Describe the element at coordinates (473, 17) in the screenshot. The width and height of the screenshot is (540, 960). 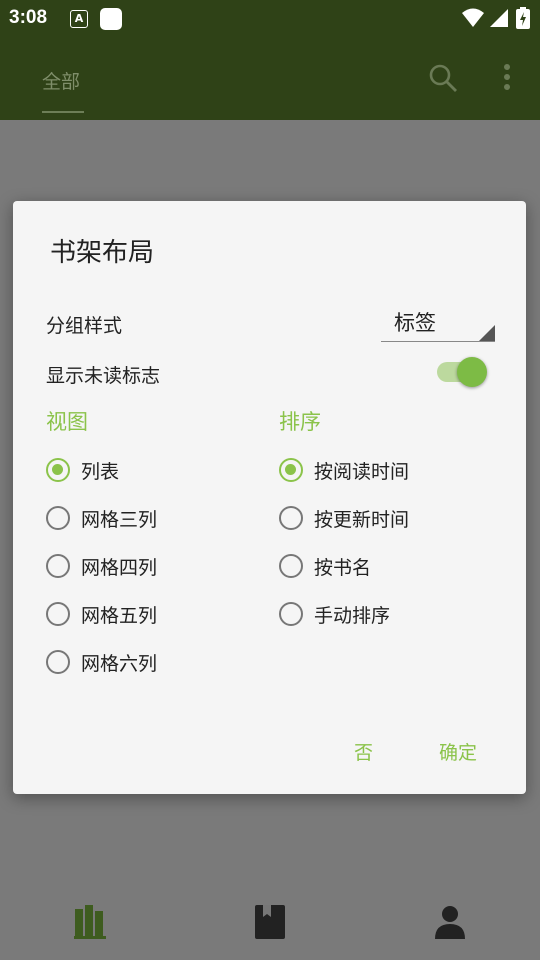
I see `wifi-icon` at that location.